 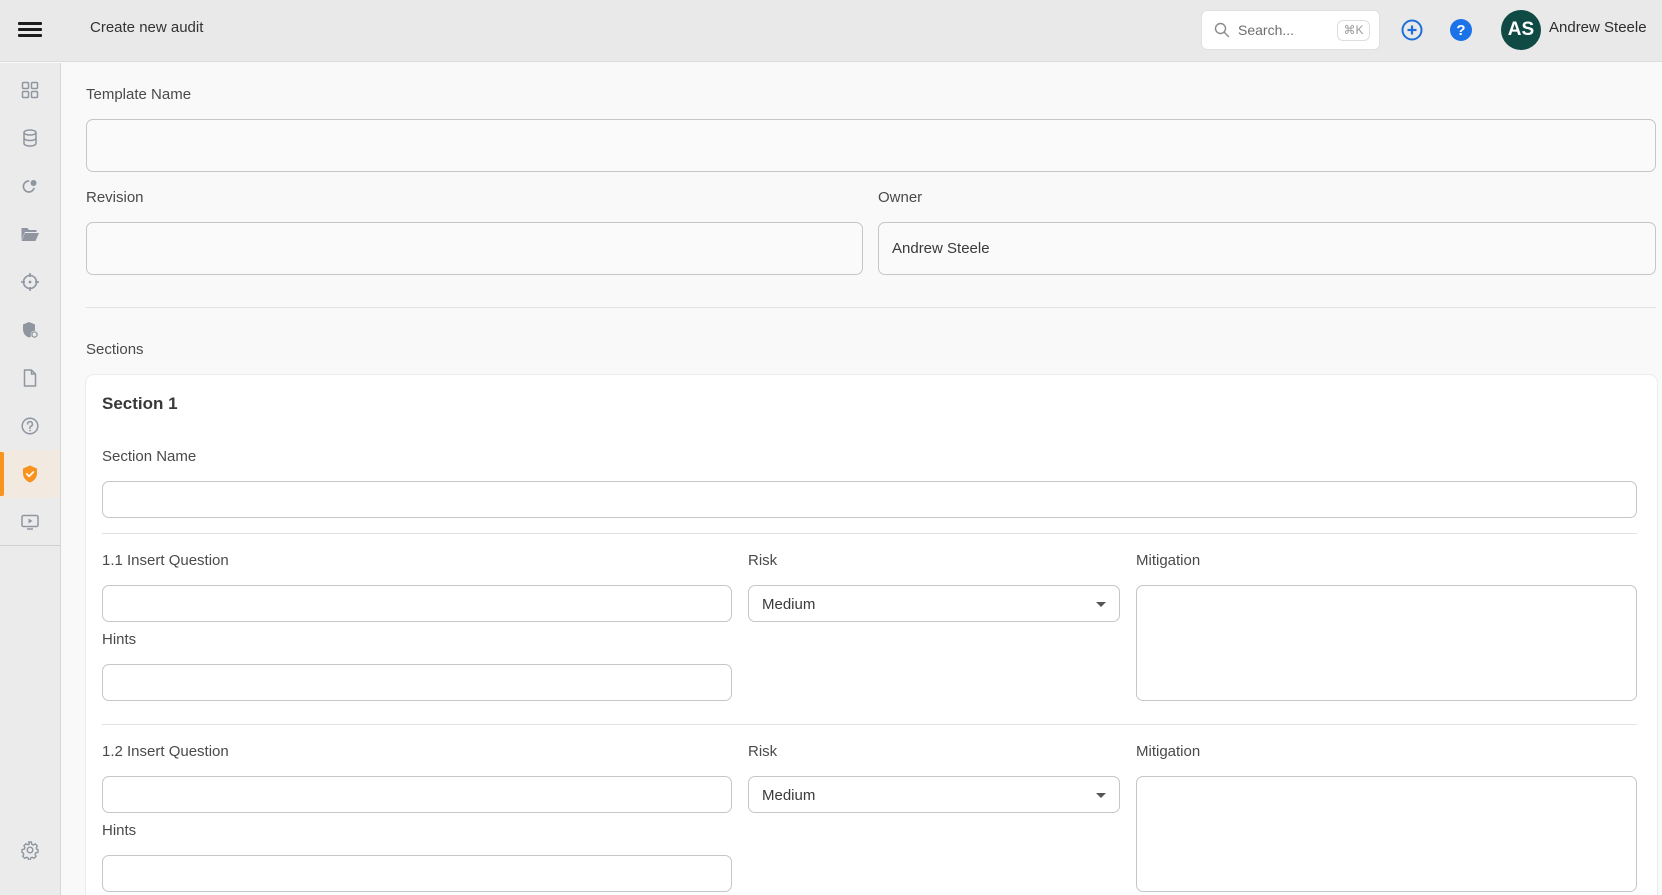 I want to click on sidebar-item-media, so click(x=30, y=522).